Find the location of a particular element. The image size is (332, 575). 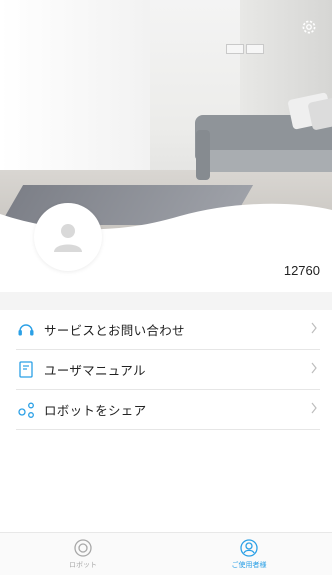

share-icon is located at coordinates (26, 410).